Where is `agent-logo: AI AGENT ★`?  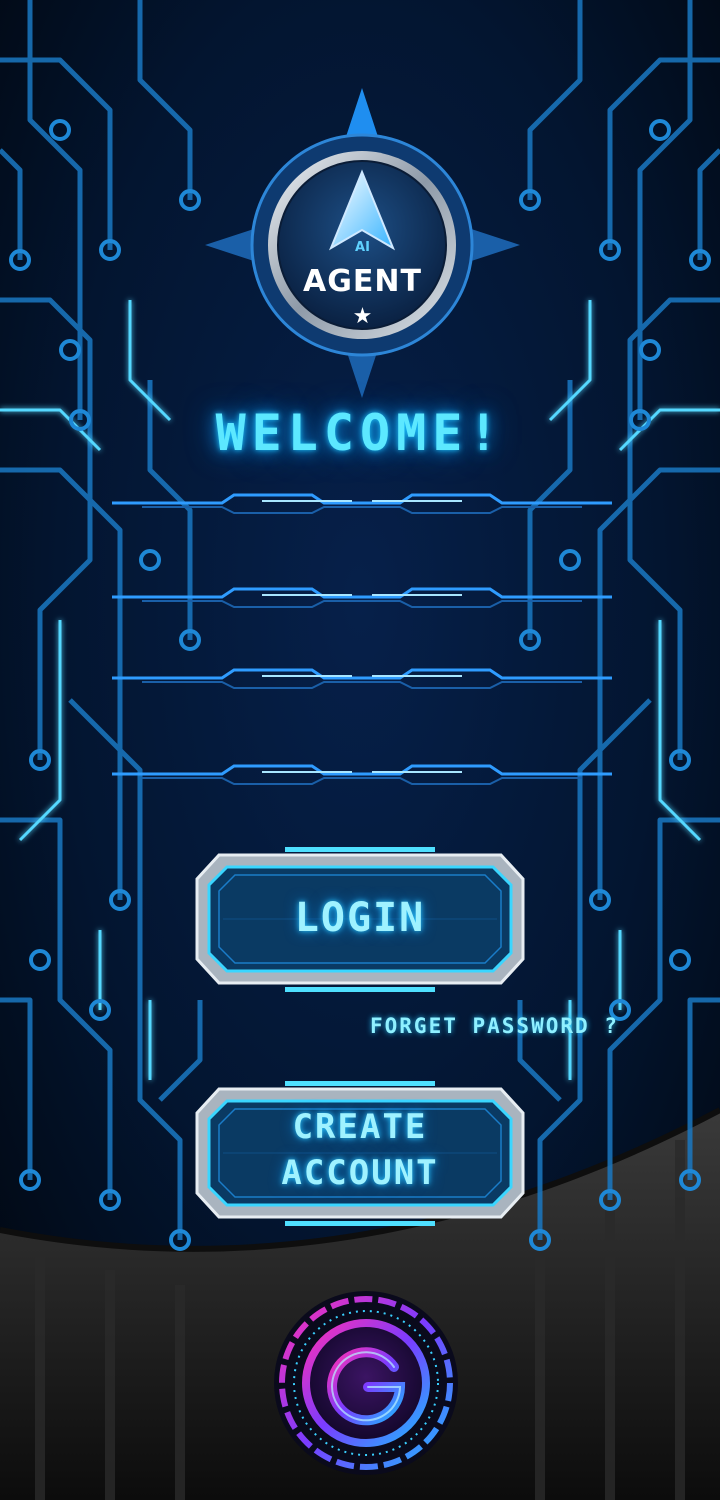 agent-logo: AI AGENT ★ is located at coordinates (362, 243).